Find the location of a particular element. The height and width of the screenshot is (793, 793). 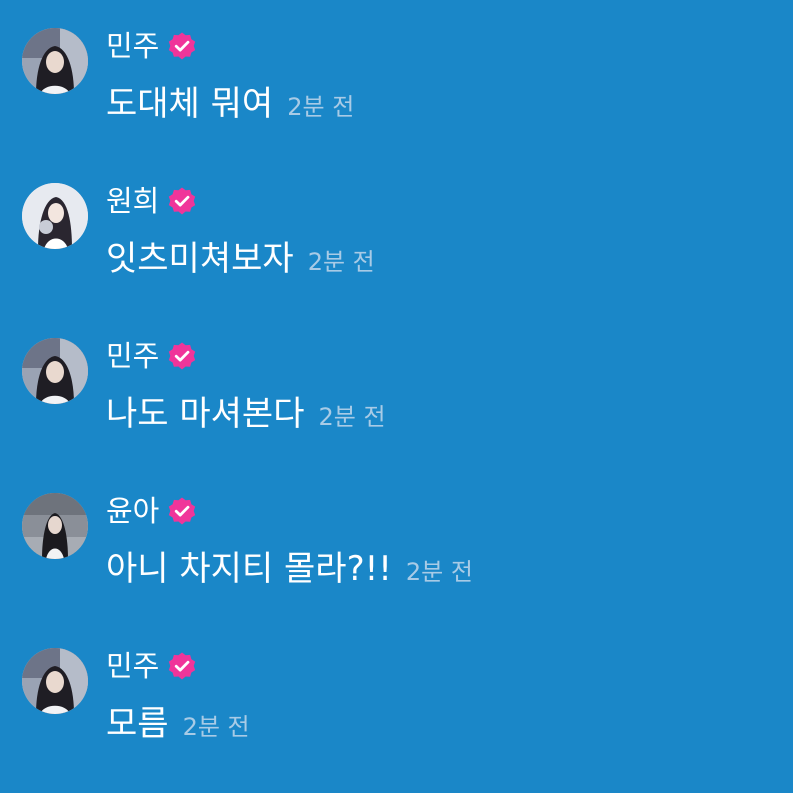

message-text: 나도 마셔본다 is located at coordinates (205, 414).